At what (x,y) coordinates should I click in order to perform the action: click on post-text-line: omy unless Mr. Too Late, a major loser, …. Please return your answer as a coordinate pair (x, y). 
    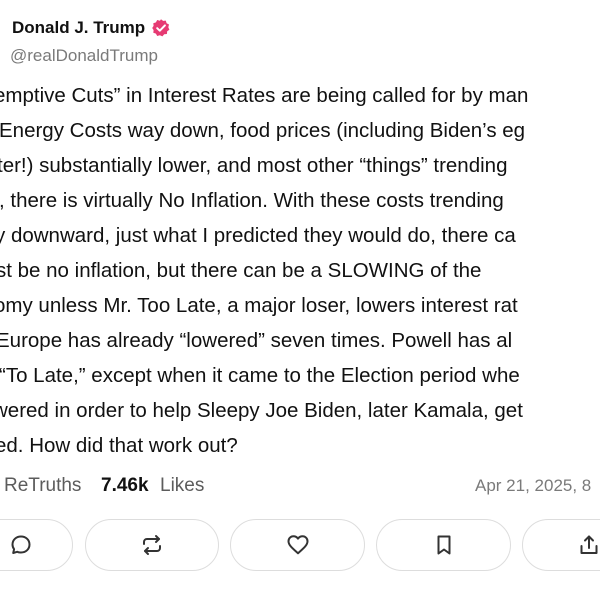
    Looking at the image, I should click on (259, 305).